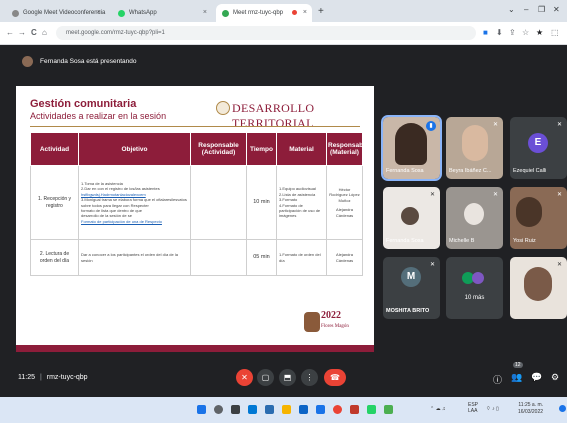 Image resolution: width=567 pixels, height=423 pixels. I want to click on camera-button: ▢, so click(265, 377).